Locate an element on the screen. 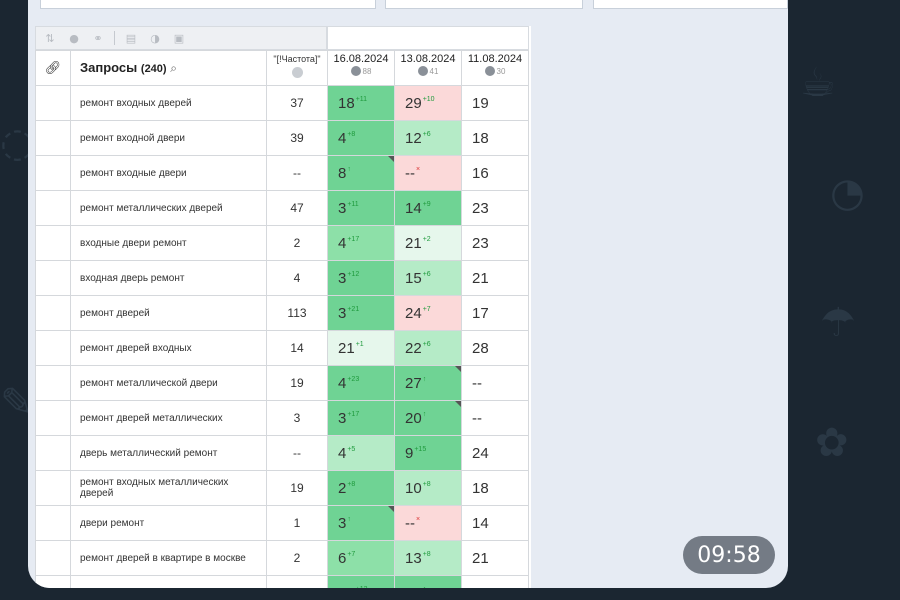 This screenshot has height=600, width=900. table-row: ремонт металлических дверей 47 3+11 14+9 23 is located at coordinates (282, 208).